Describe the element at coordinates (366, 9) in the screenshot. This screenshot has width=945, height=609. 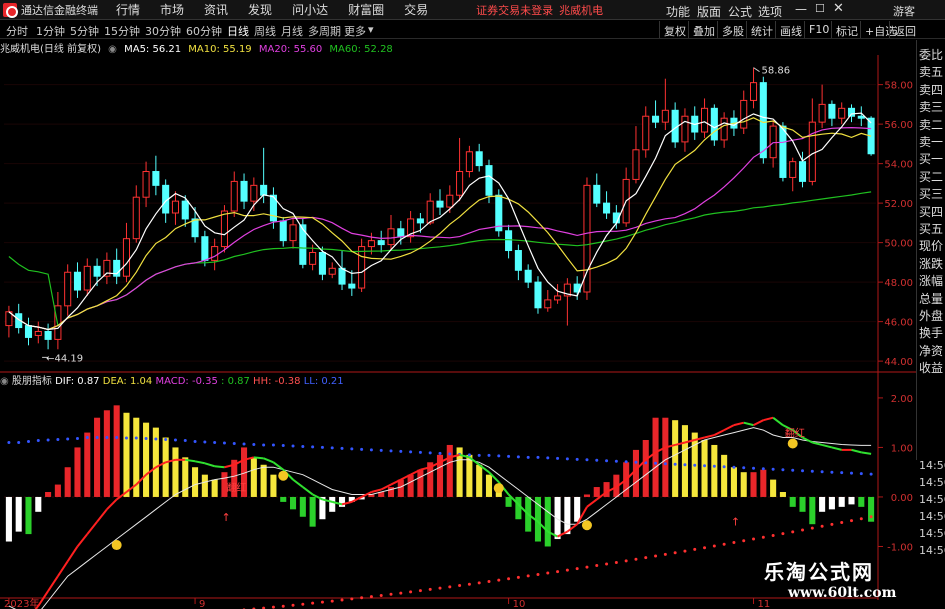
I see `menu-item-wealth: 财富圈` at that location.